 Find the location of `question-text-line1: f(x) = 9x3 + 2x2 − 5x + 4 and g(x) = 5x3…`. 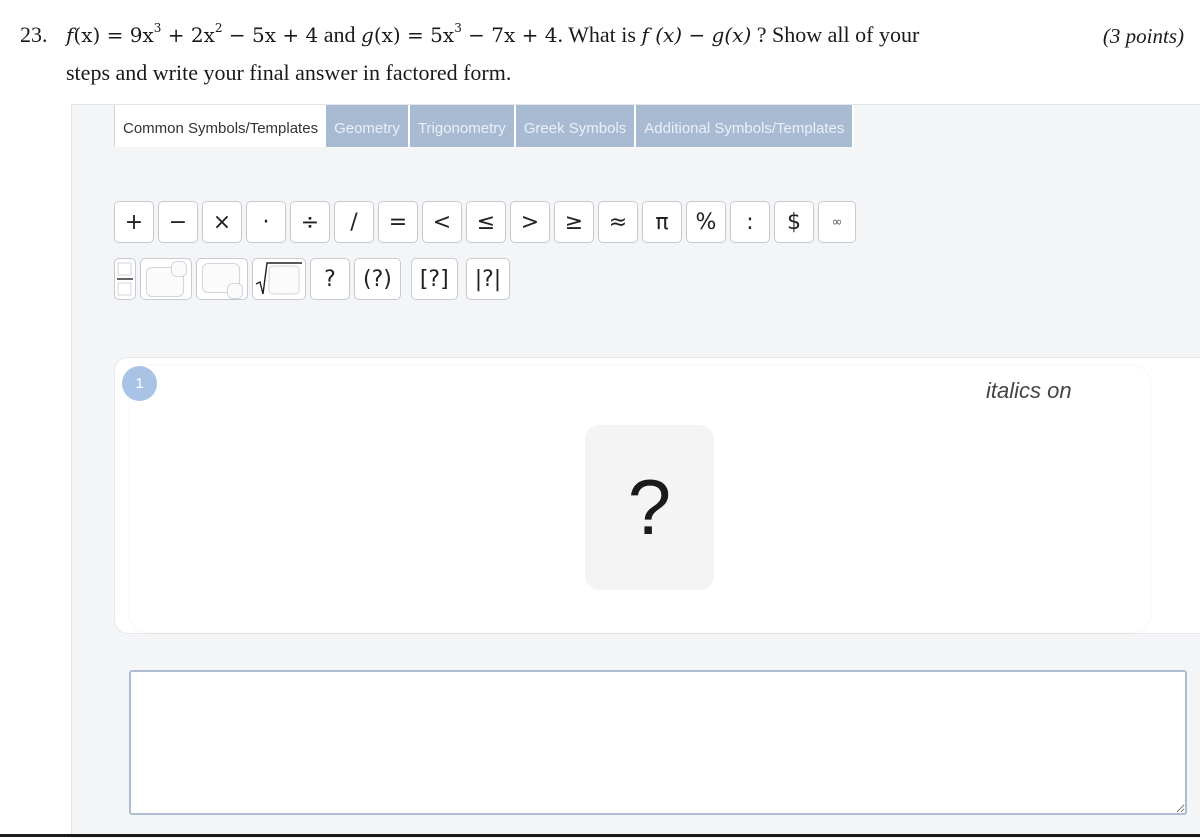

question-text-line1: f(x) = 9x3 + 2x2 − 5x + 4 and g(x) = 5x3… is located at coordinates (492, 35).